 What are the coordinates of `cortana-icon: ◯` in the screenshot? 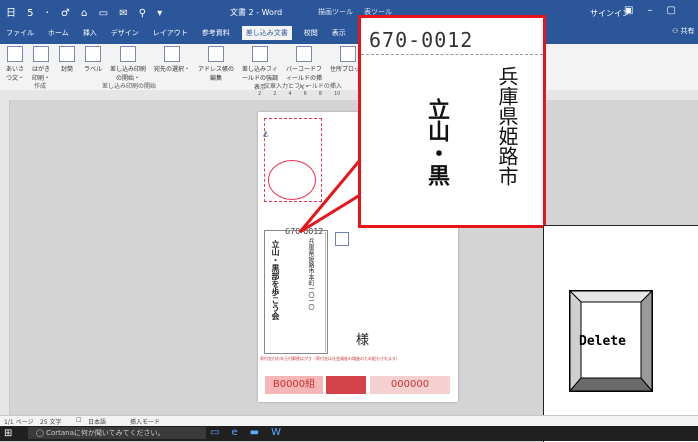 It's located at (41, 433).